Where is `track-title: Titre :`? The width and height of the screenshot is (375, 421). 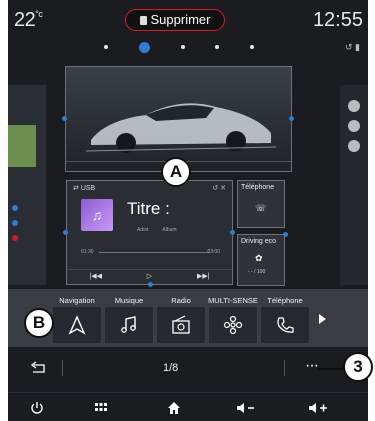
track-title: Titre : is located at coordinates (148, 208).